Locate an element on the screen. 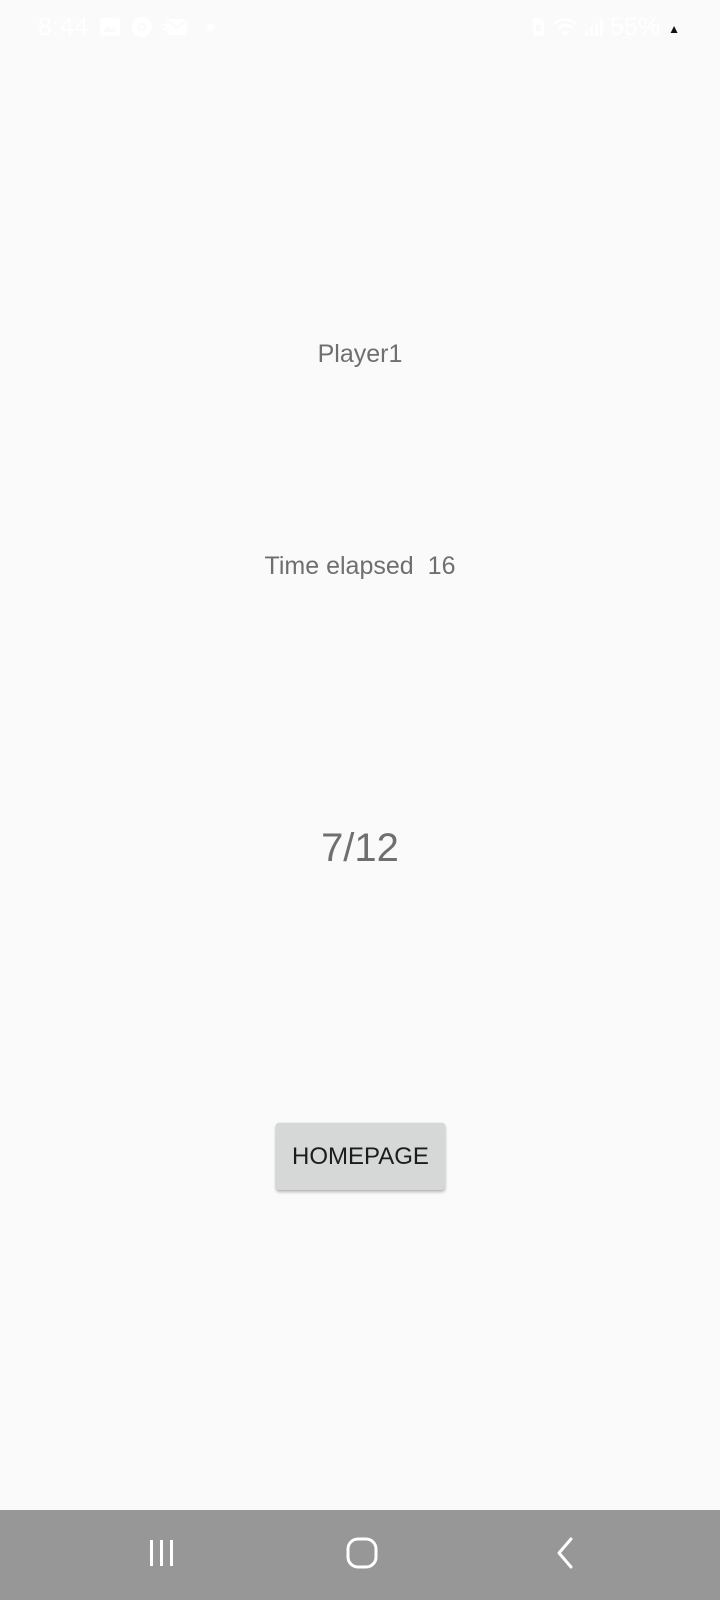 Image resolution: width=720 pixels, height=1600 pixels. home-button is located at coordinates (362, 1555).